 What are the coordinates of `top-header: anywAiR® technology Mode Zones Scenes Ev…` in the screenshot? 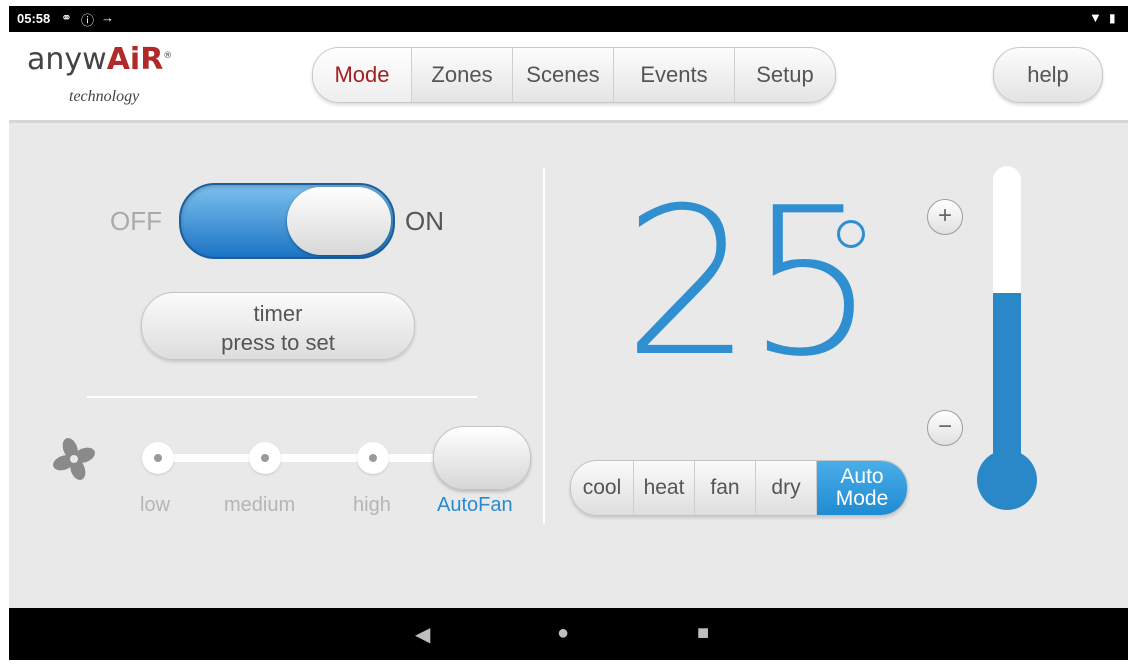 It's located at (568, 77).